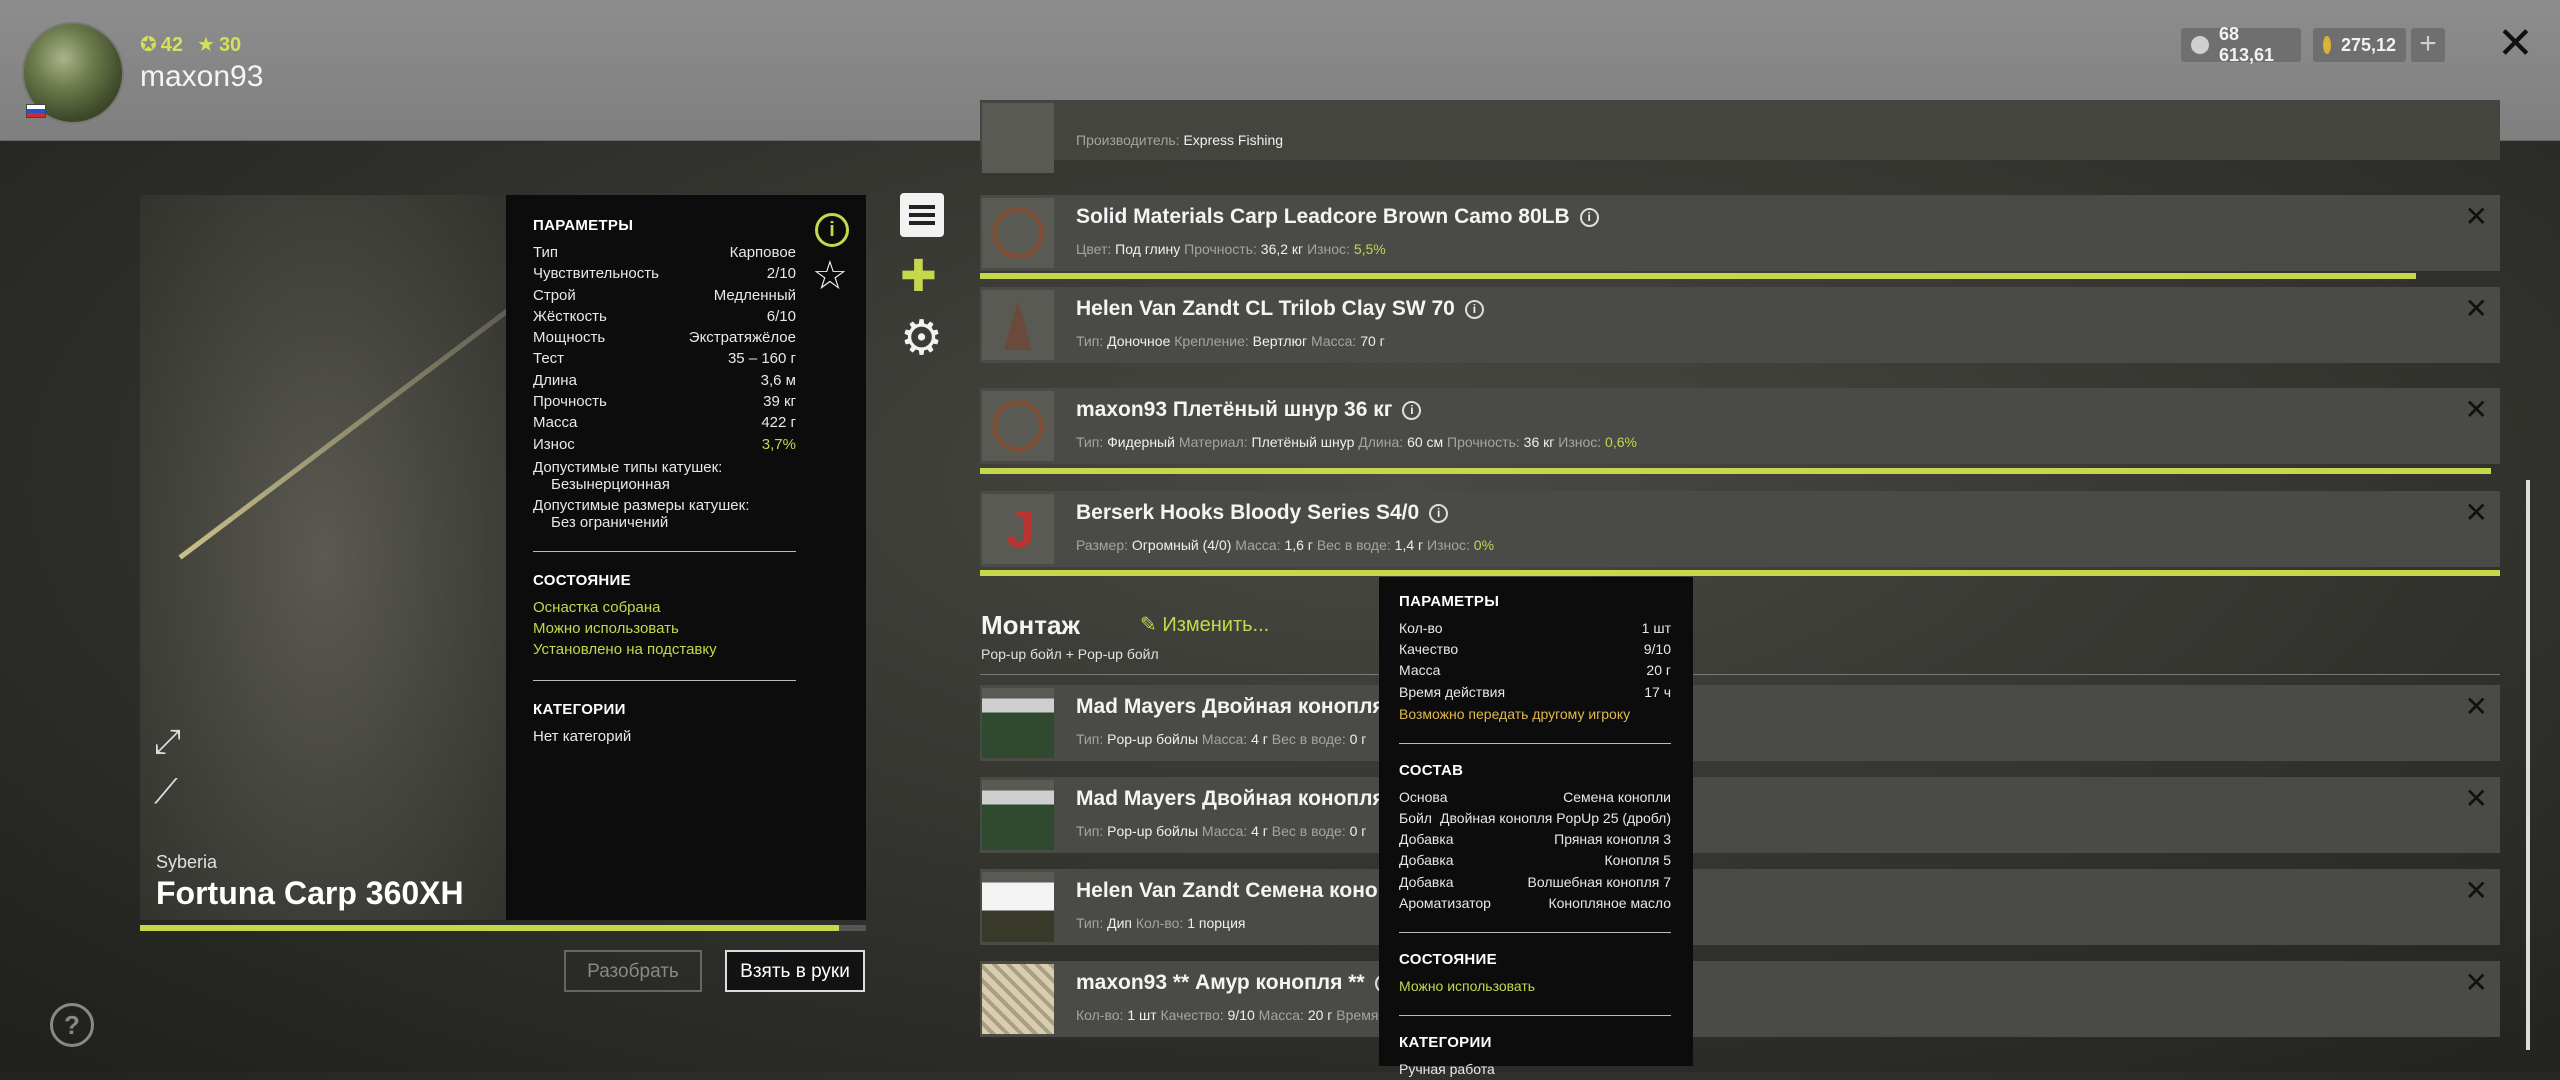 The image size is (2560, 1080). What do you see at coordinates (625, 649) in the screenshot?
I see `state-line: Установлено на подставку` at bounding box center [625, 649].